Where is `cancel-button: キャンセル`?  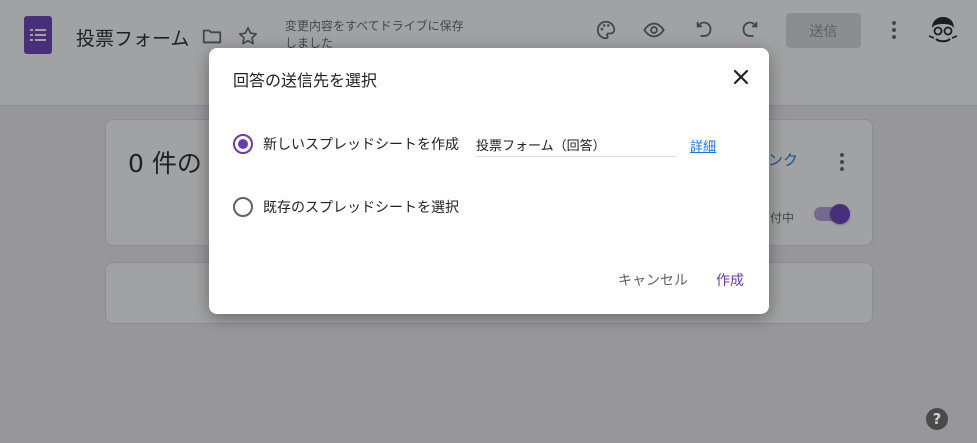 cancel-button: キャンセル is located at coordinates (653, 280).